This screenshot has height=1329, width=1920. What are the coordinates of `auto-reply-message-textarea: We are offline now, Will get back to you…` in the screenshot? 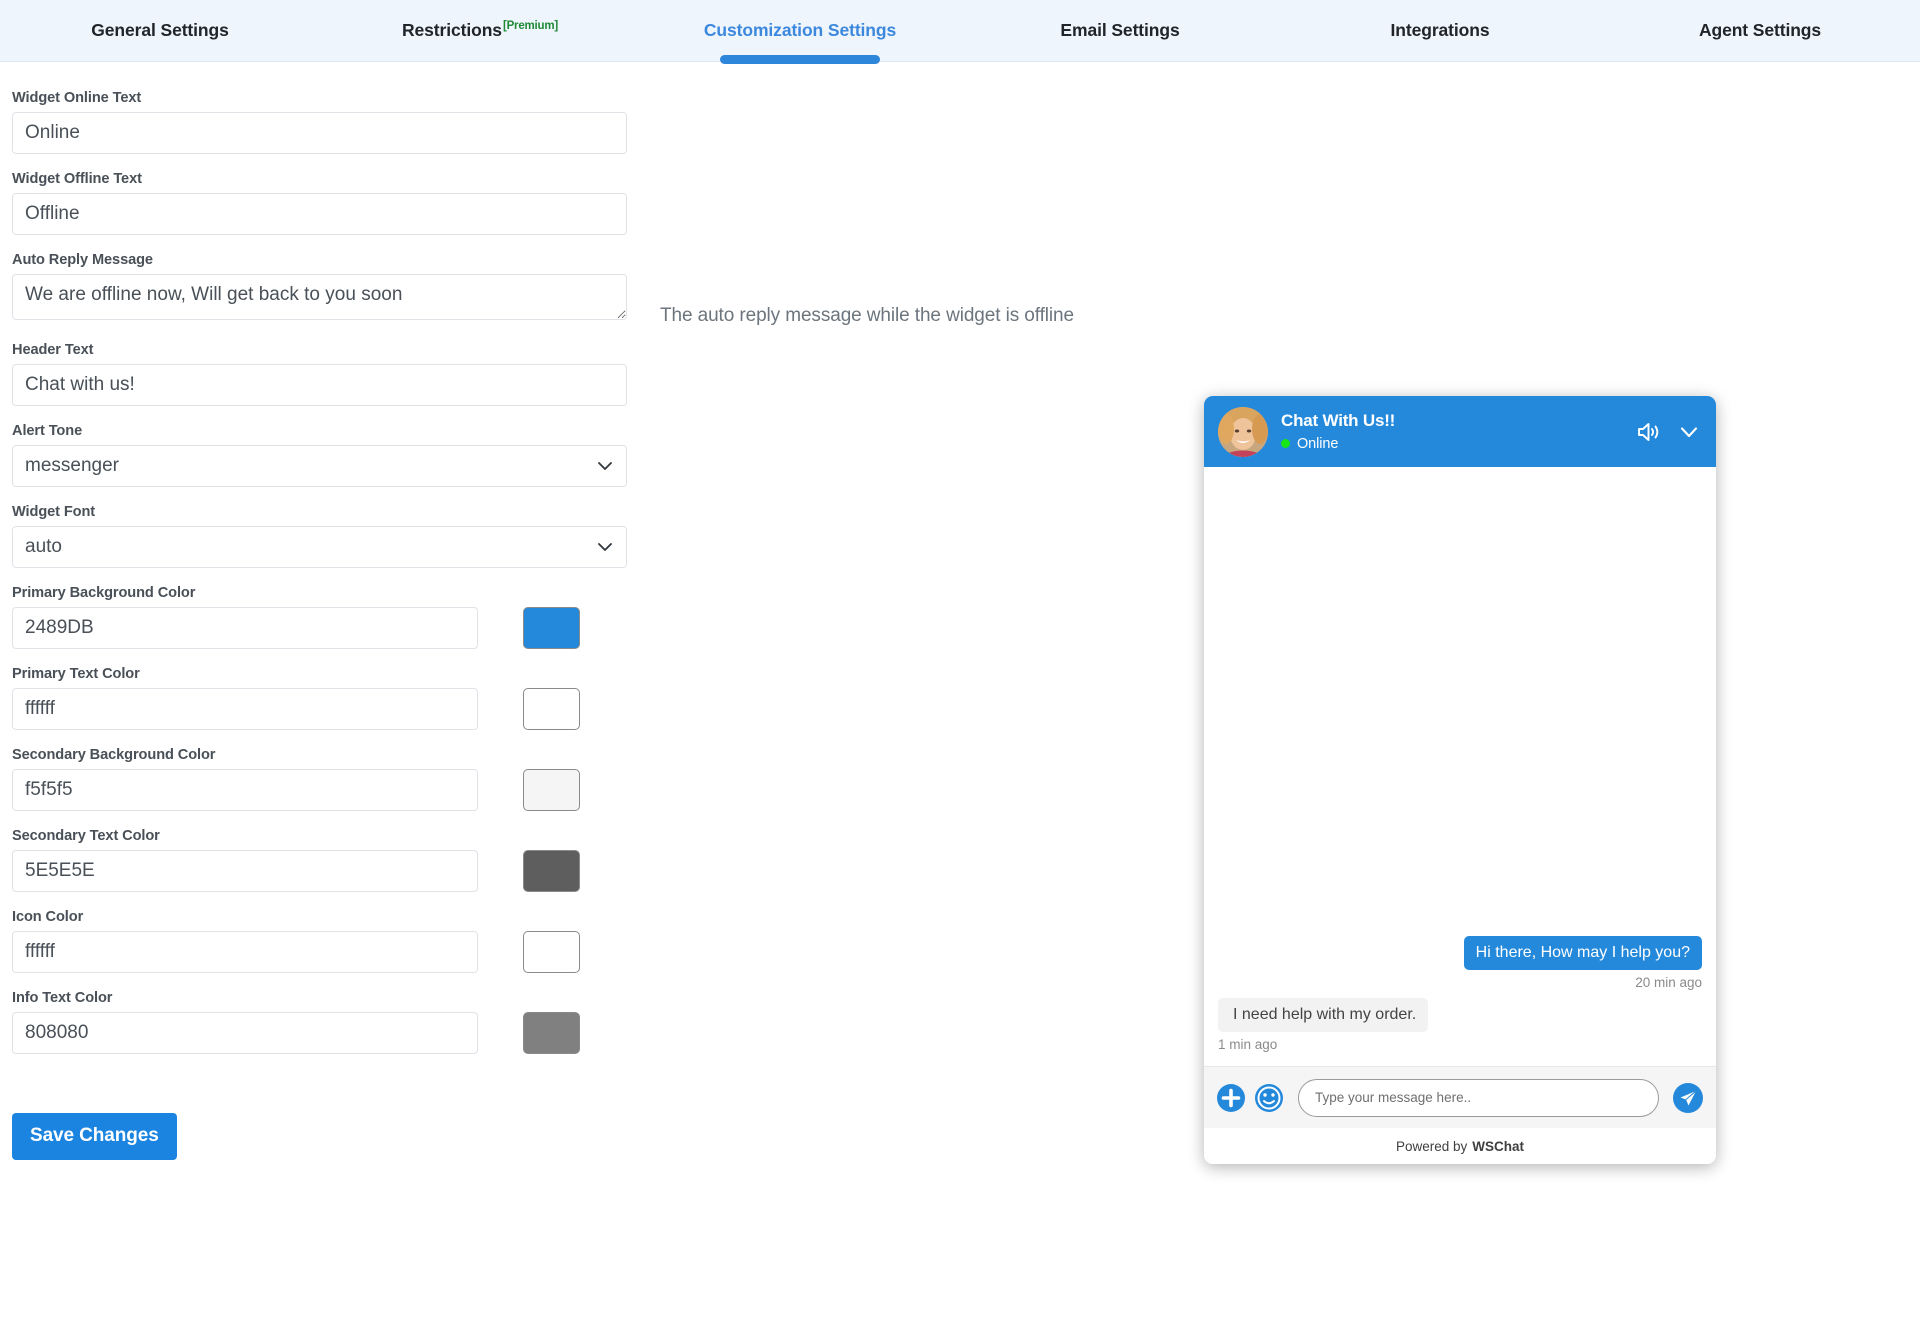 It's located at (319, 297).